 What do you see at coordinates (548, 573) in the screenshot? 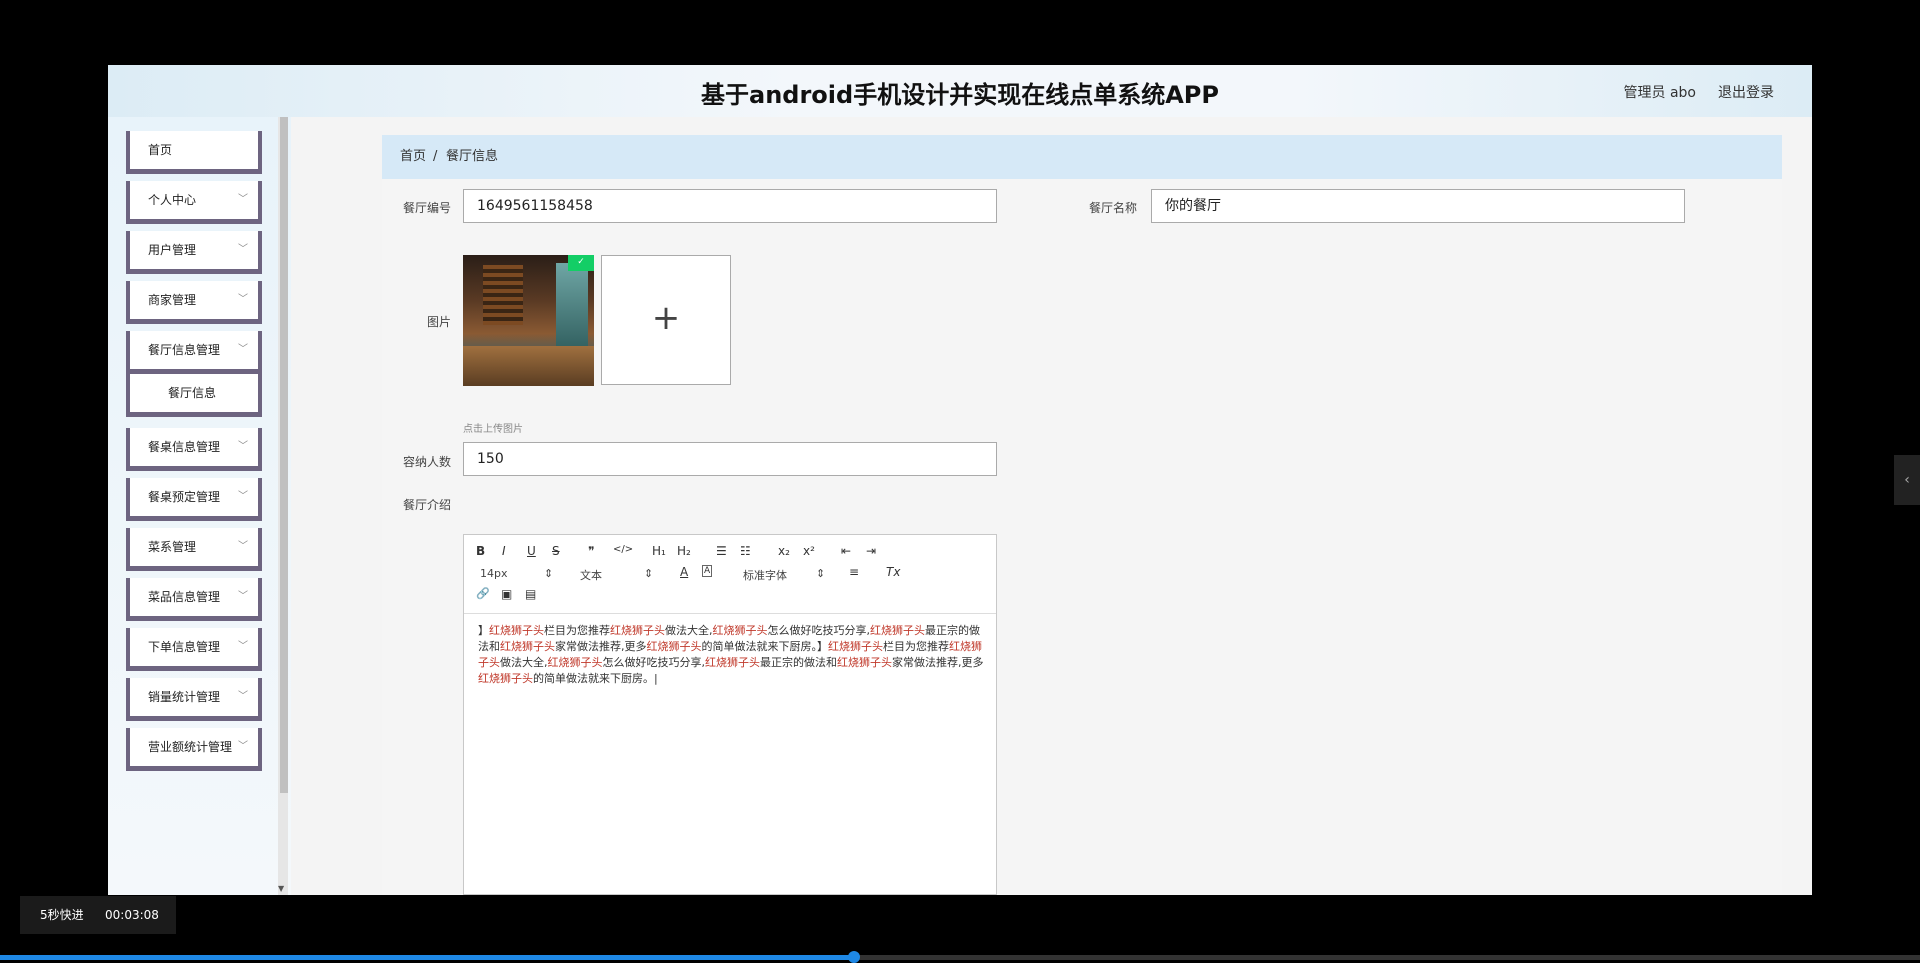
I see `font-size-arrow-icon: ⇕` at bounding box center [548, 573].